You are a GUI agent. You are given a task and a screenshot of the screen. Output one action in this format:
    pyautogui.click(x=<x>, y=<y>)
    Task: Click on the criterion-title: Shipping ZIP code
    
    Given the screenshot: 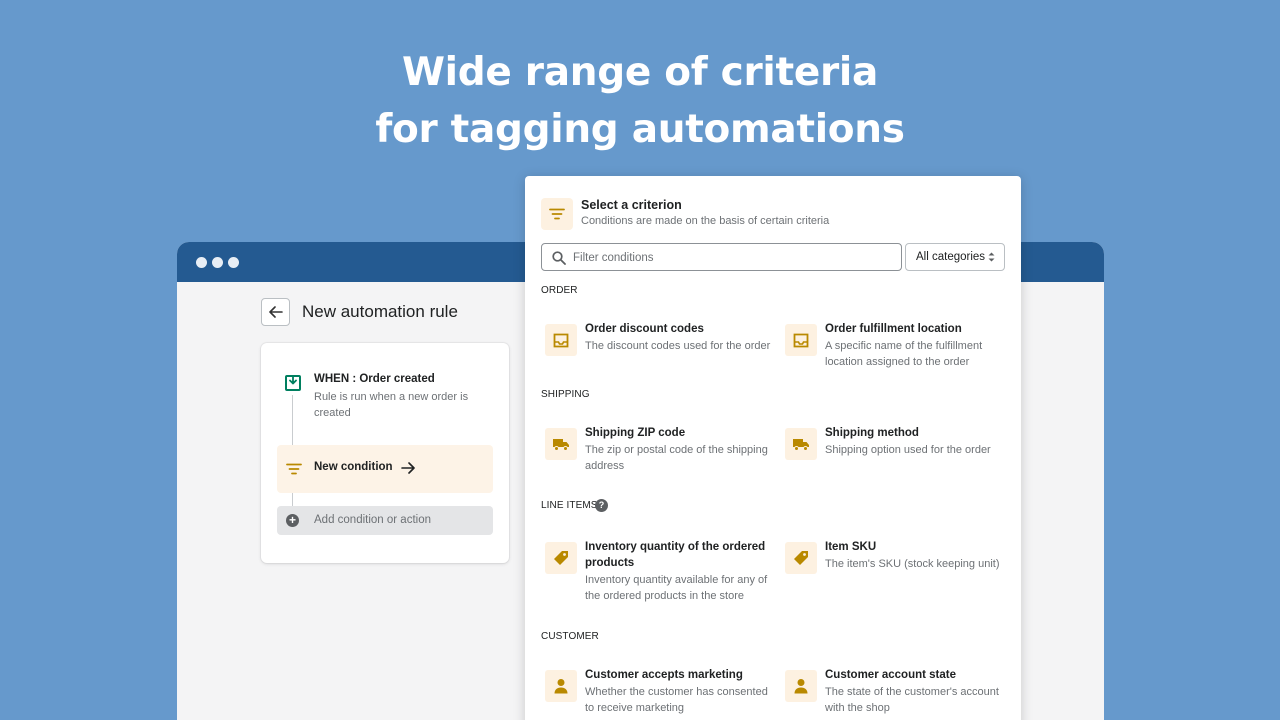 What is the action you would take?
    pyautogui.click(x=635, y=433)
    